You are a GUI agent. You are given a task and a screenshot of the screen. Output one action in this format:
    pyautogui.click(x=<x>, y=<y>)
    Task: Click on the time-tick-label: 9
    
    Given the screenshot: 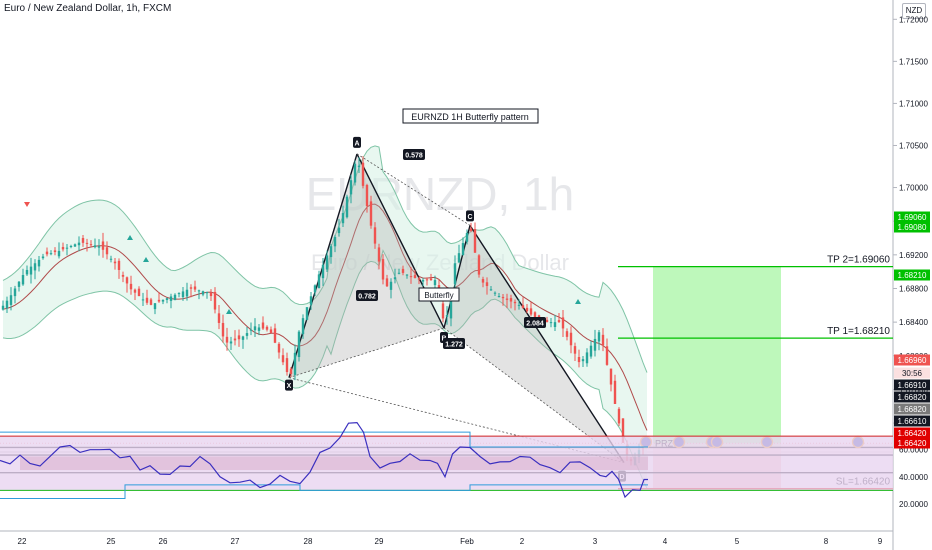 What is the action you would take?
    pyautogui.click(x=880, y=541)
    